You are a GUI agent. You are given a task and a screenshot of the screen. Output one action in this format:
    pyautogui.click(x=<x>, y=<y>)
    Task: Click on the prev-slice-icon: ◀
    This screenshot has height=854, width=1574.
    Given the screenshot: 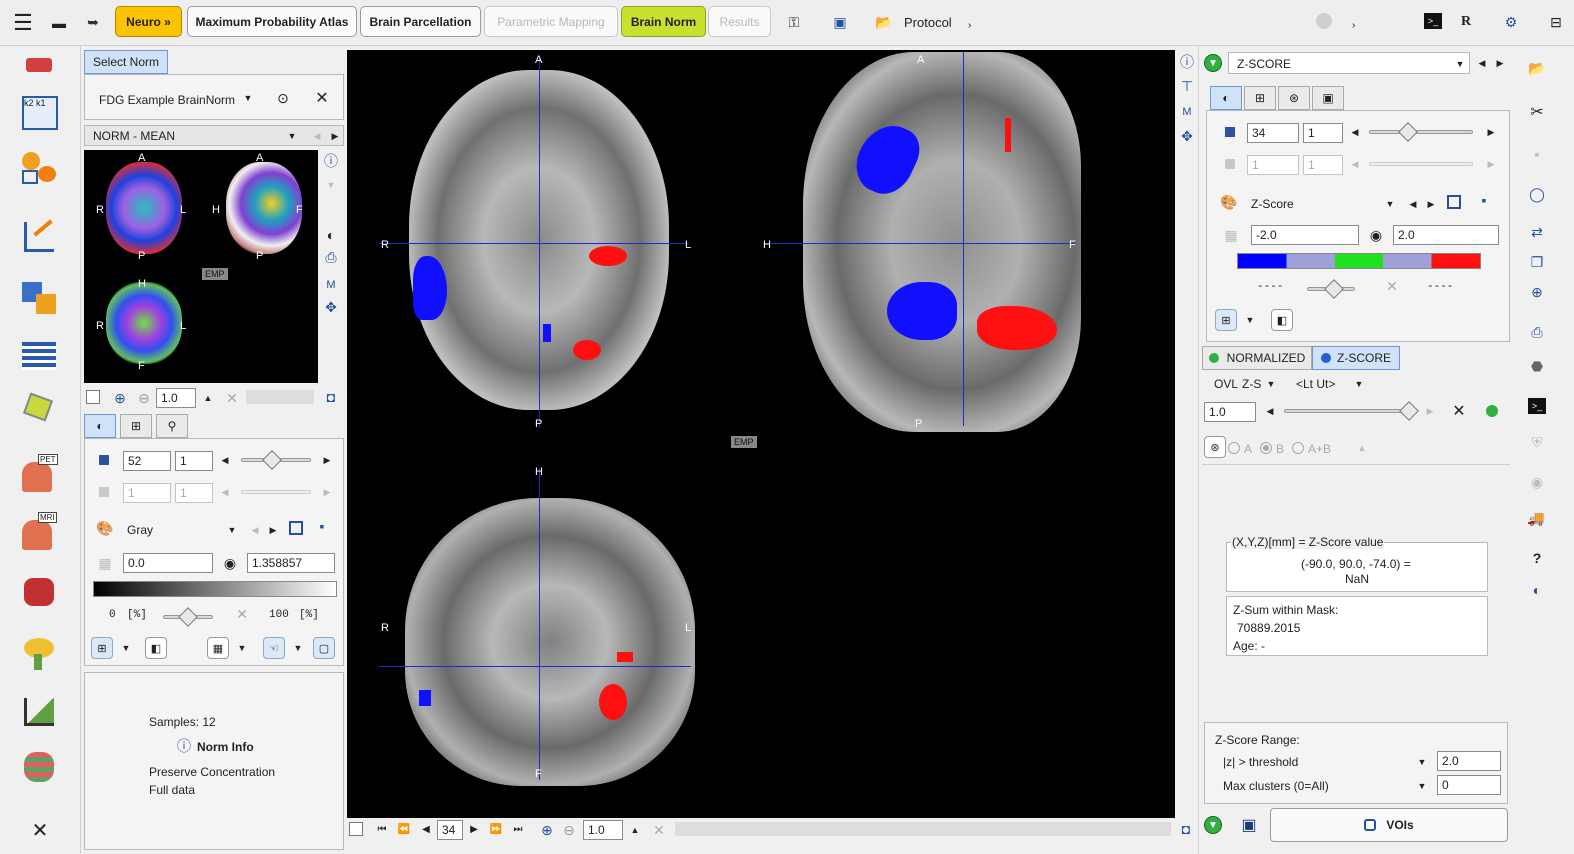 What is the action you would take?
    pyautogui.click(x=426, y=829)
    